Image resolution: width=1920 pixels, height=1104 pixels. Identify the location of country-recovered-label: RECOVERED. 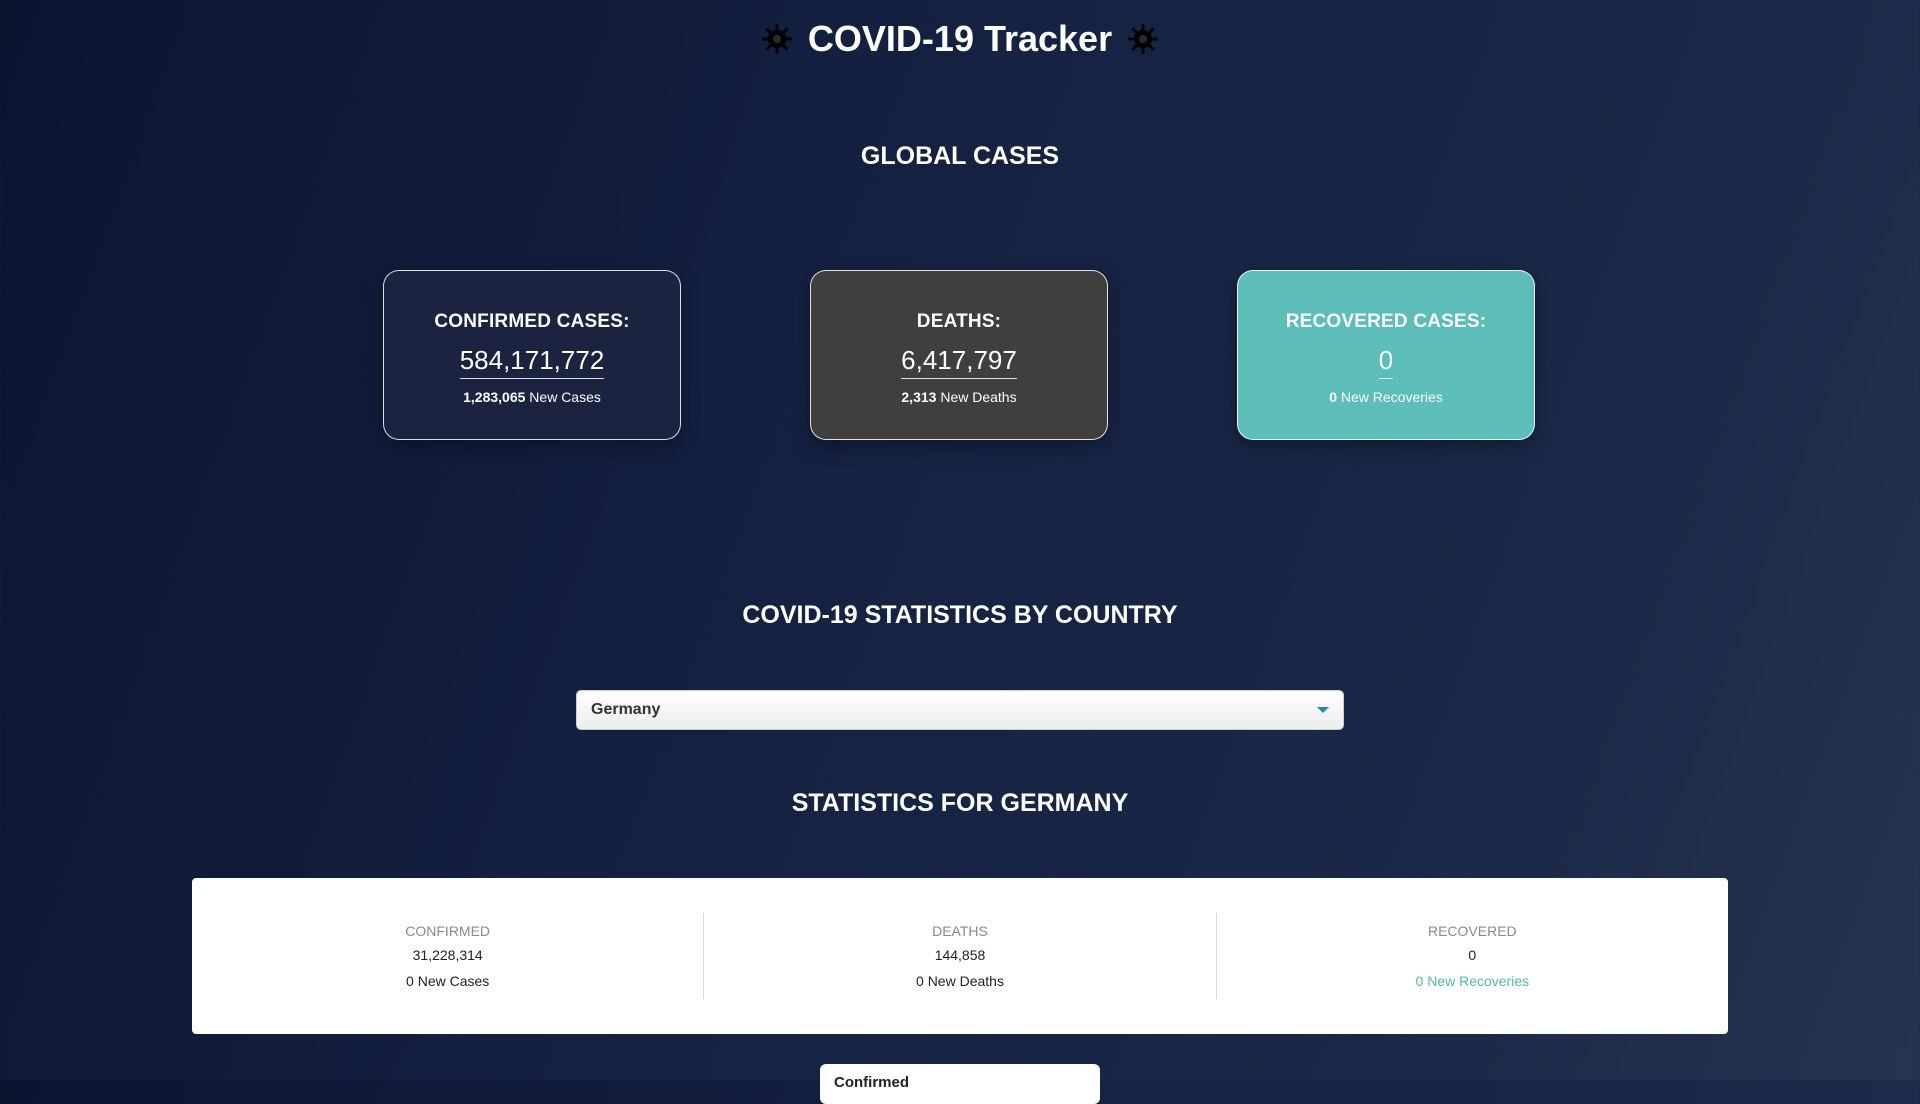
(1472, 931).